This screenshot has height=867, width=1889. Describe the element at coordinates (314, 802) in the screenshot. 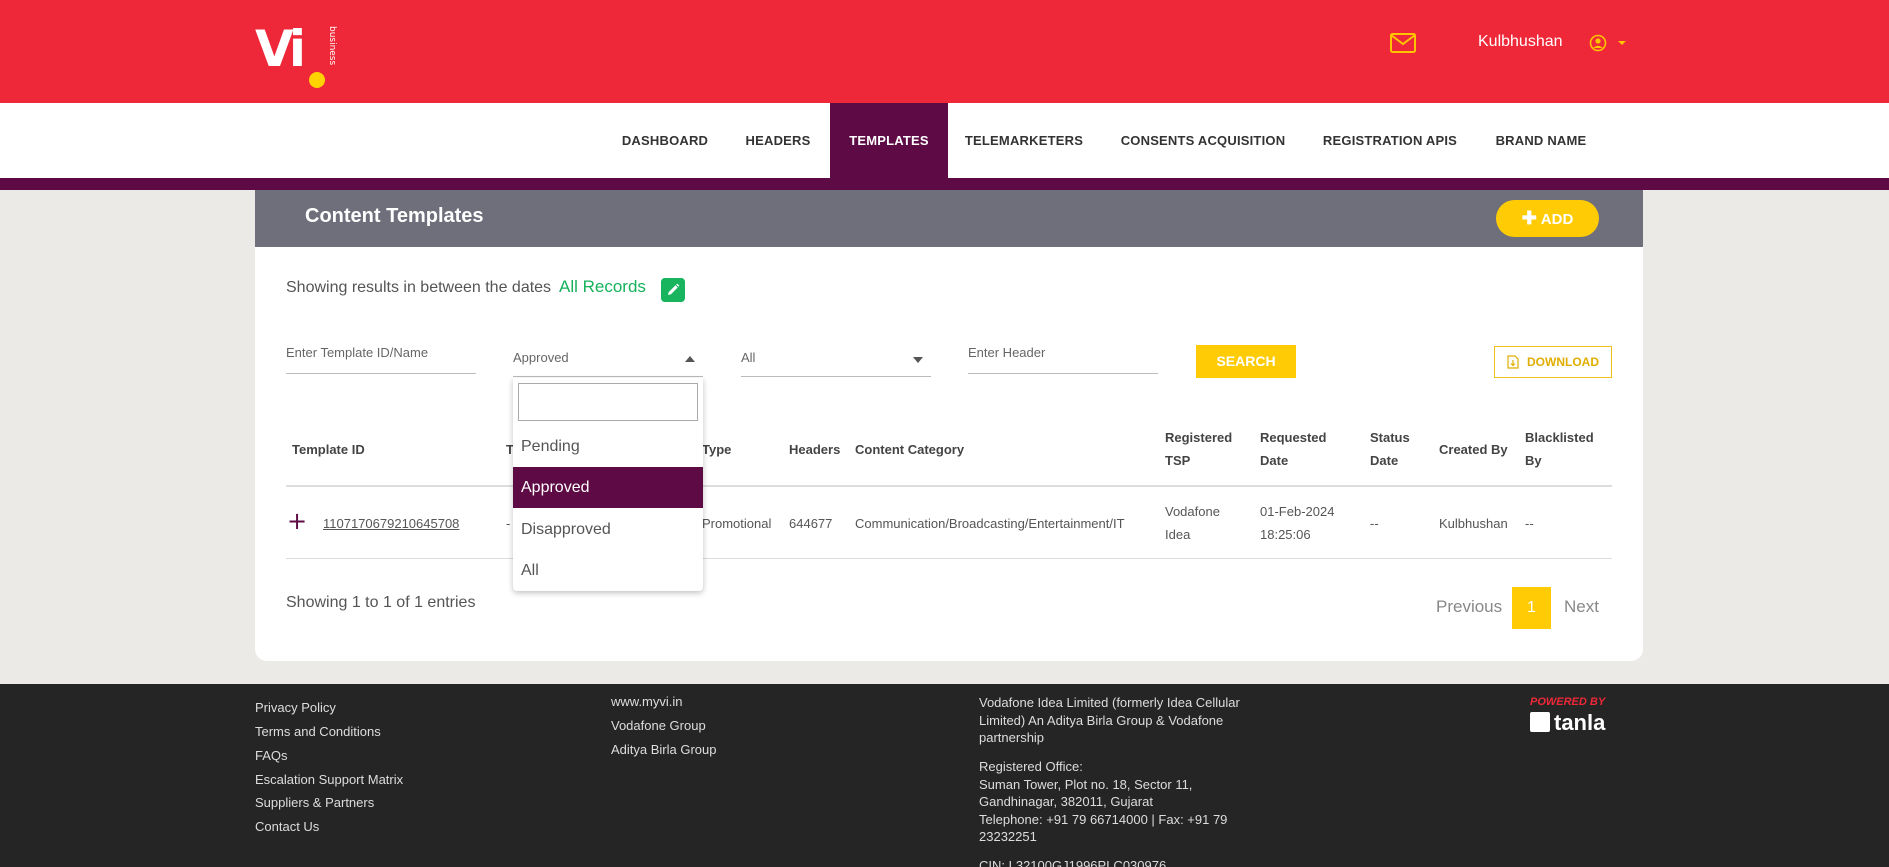

I see `footer-link-suppliers: Suppliers & Partners` at that location.